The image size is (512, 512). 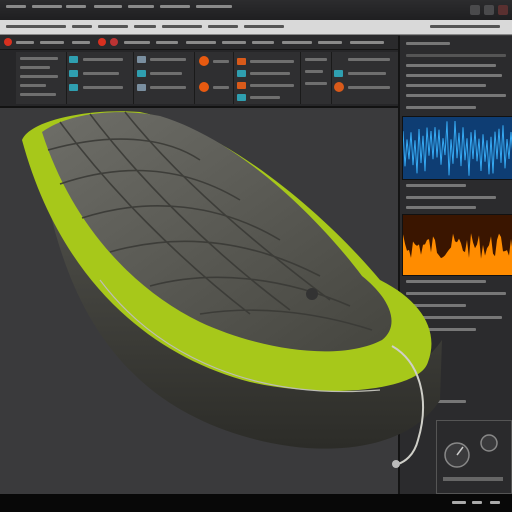 What do you see at coordinates (489, 10) in the screenshot?
I see `maximize-icon` at bounding box center [489, 10].